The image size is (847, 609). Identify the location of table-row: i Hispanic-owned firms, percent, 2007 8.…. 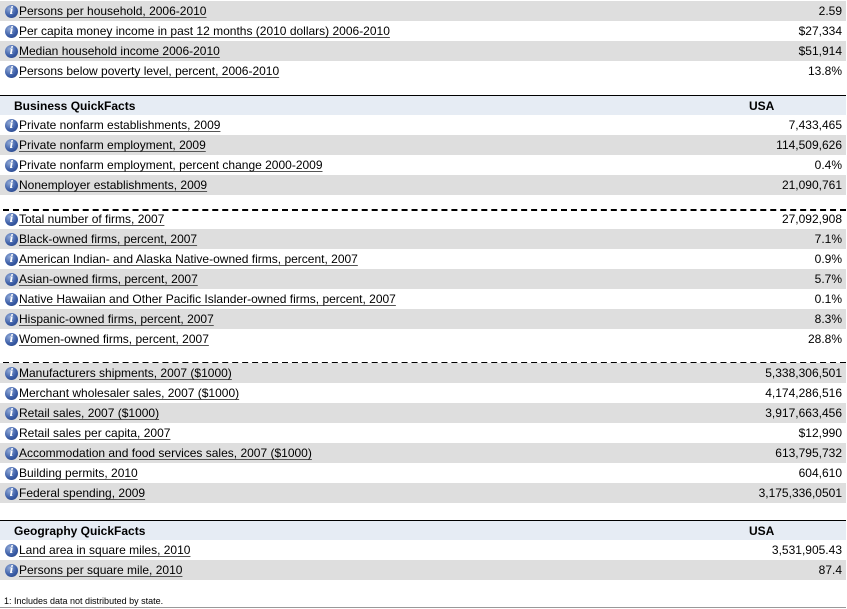
(423, 319).